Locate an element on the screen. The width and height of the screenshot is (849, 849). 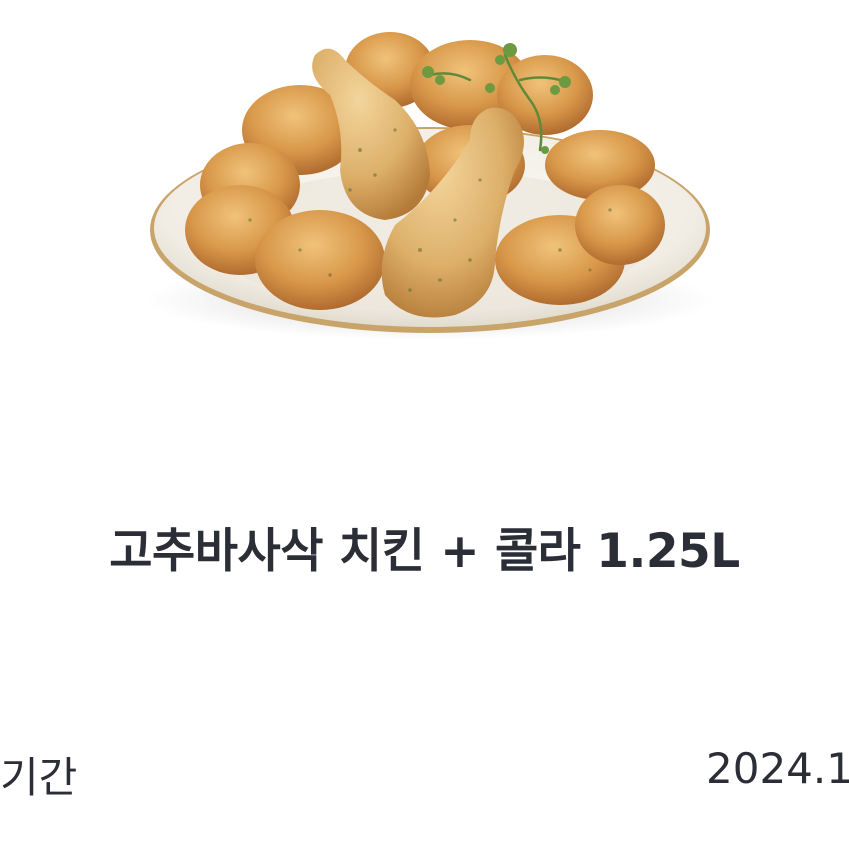
info-label: 기간 is located at coordinates (39, 777).